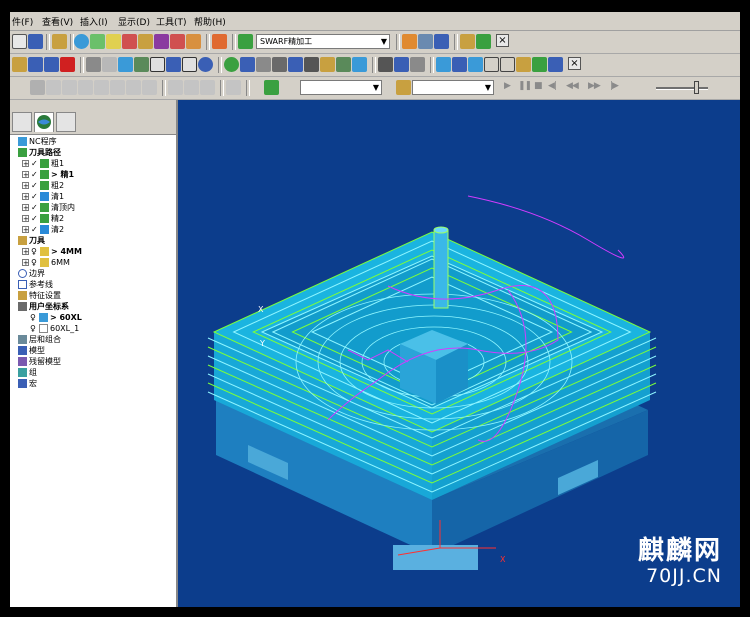  Describe the element at coordinates (401, 64) in the screenshot. I see `multi-view-icon` at that location.